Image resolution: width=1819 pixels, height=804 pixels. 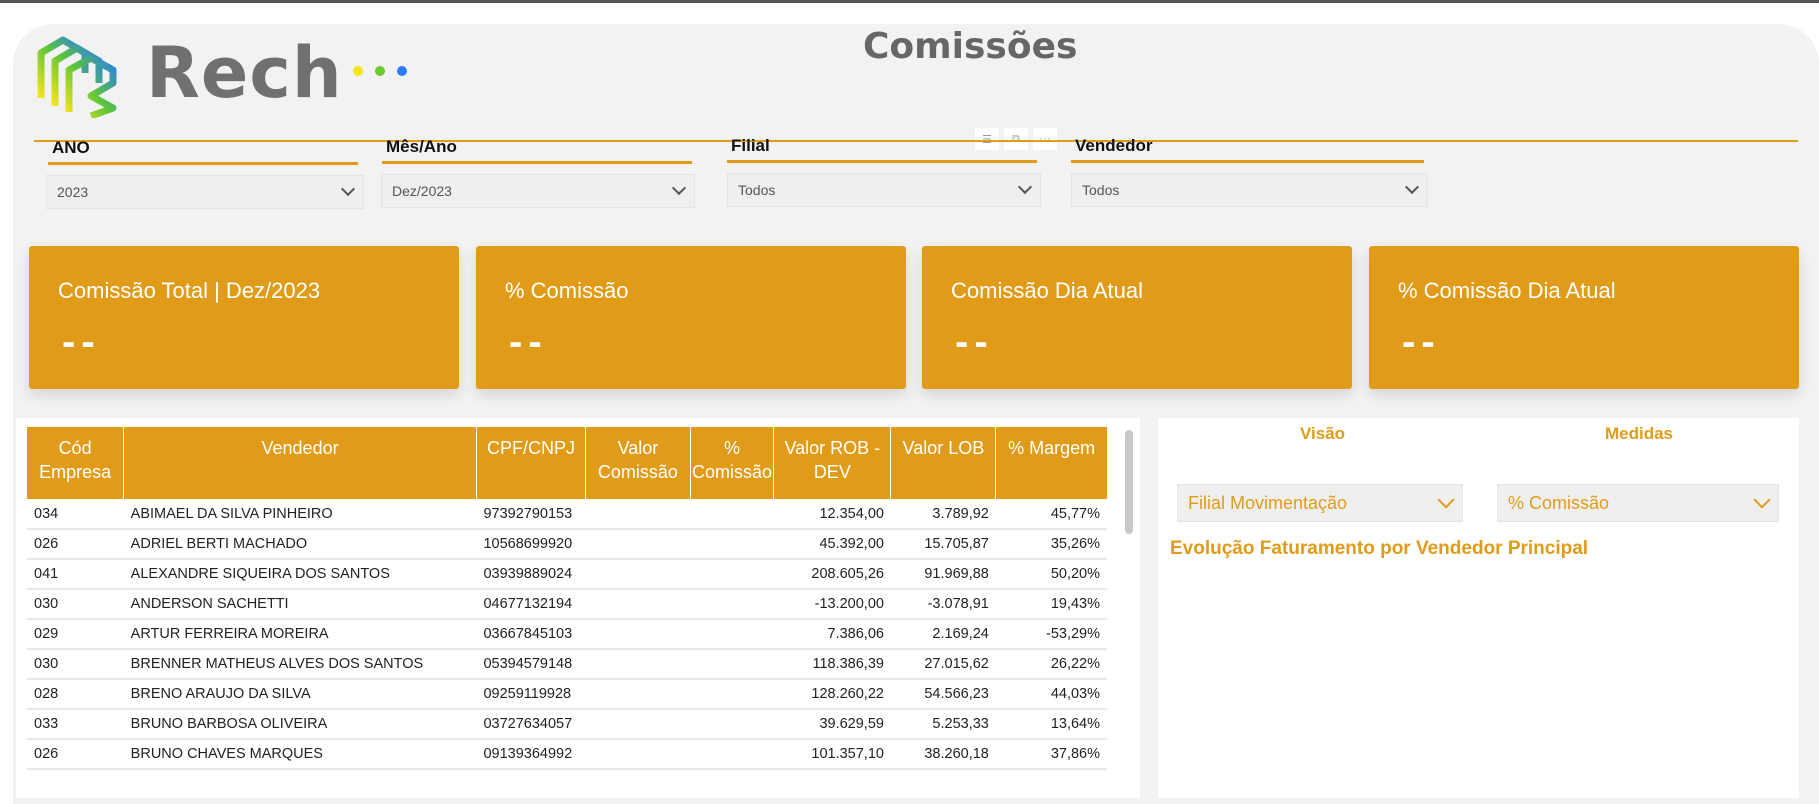 What do you see at coordinates (1639, 433) in the screenshot?
I see `medidas-label: Medidas` at bounding box center [1639, 433].